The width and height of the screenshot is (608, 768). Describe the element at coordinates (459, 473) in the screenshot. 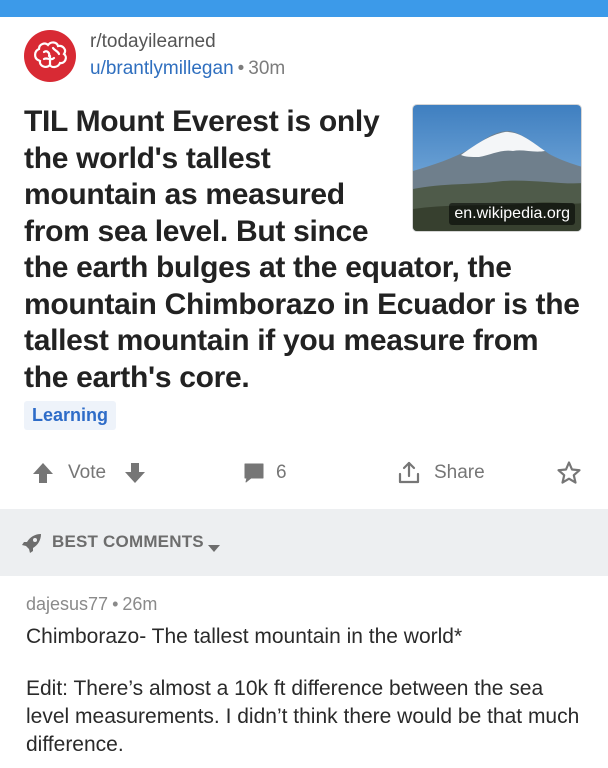

I see `share-button: Share` at that location.